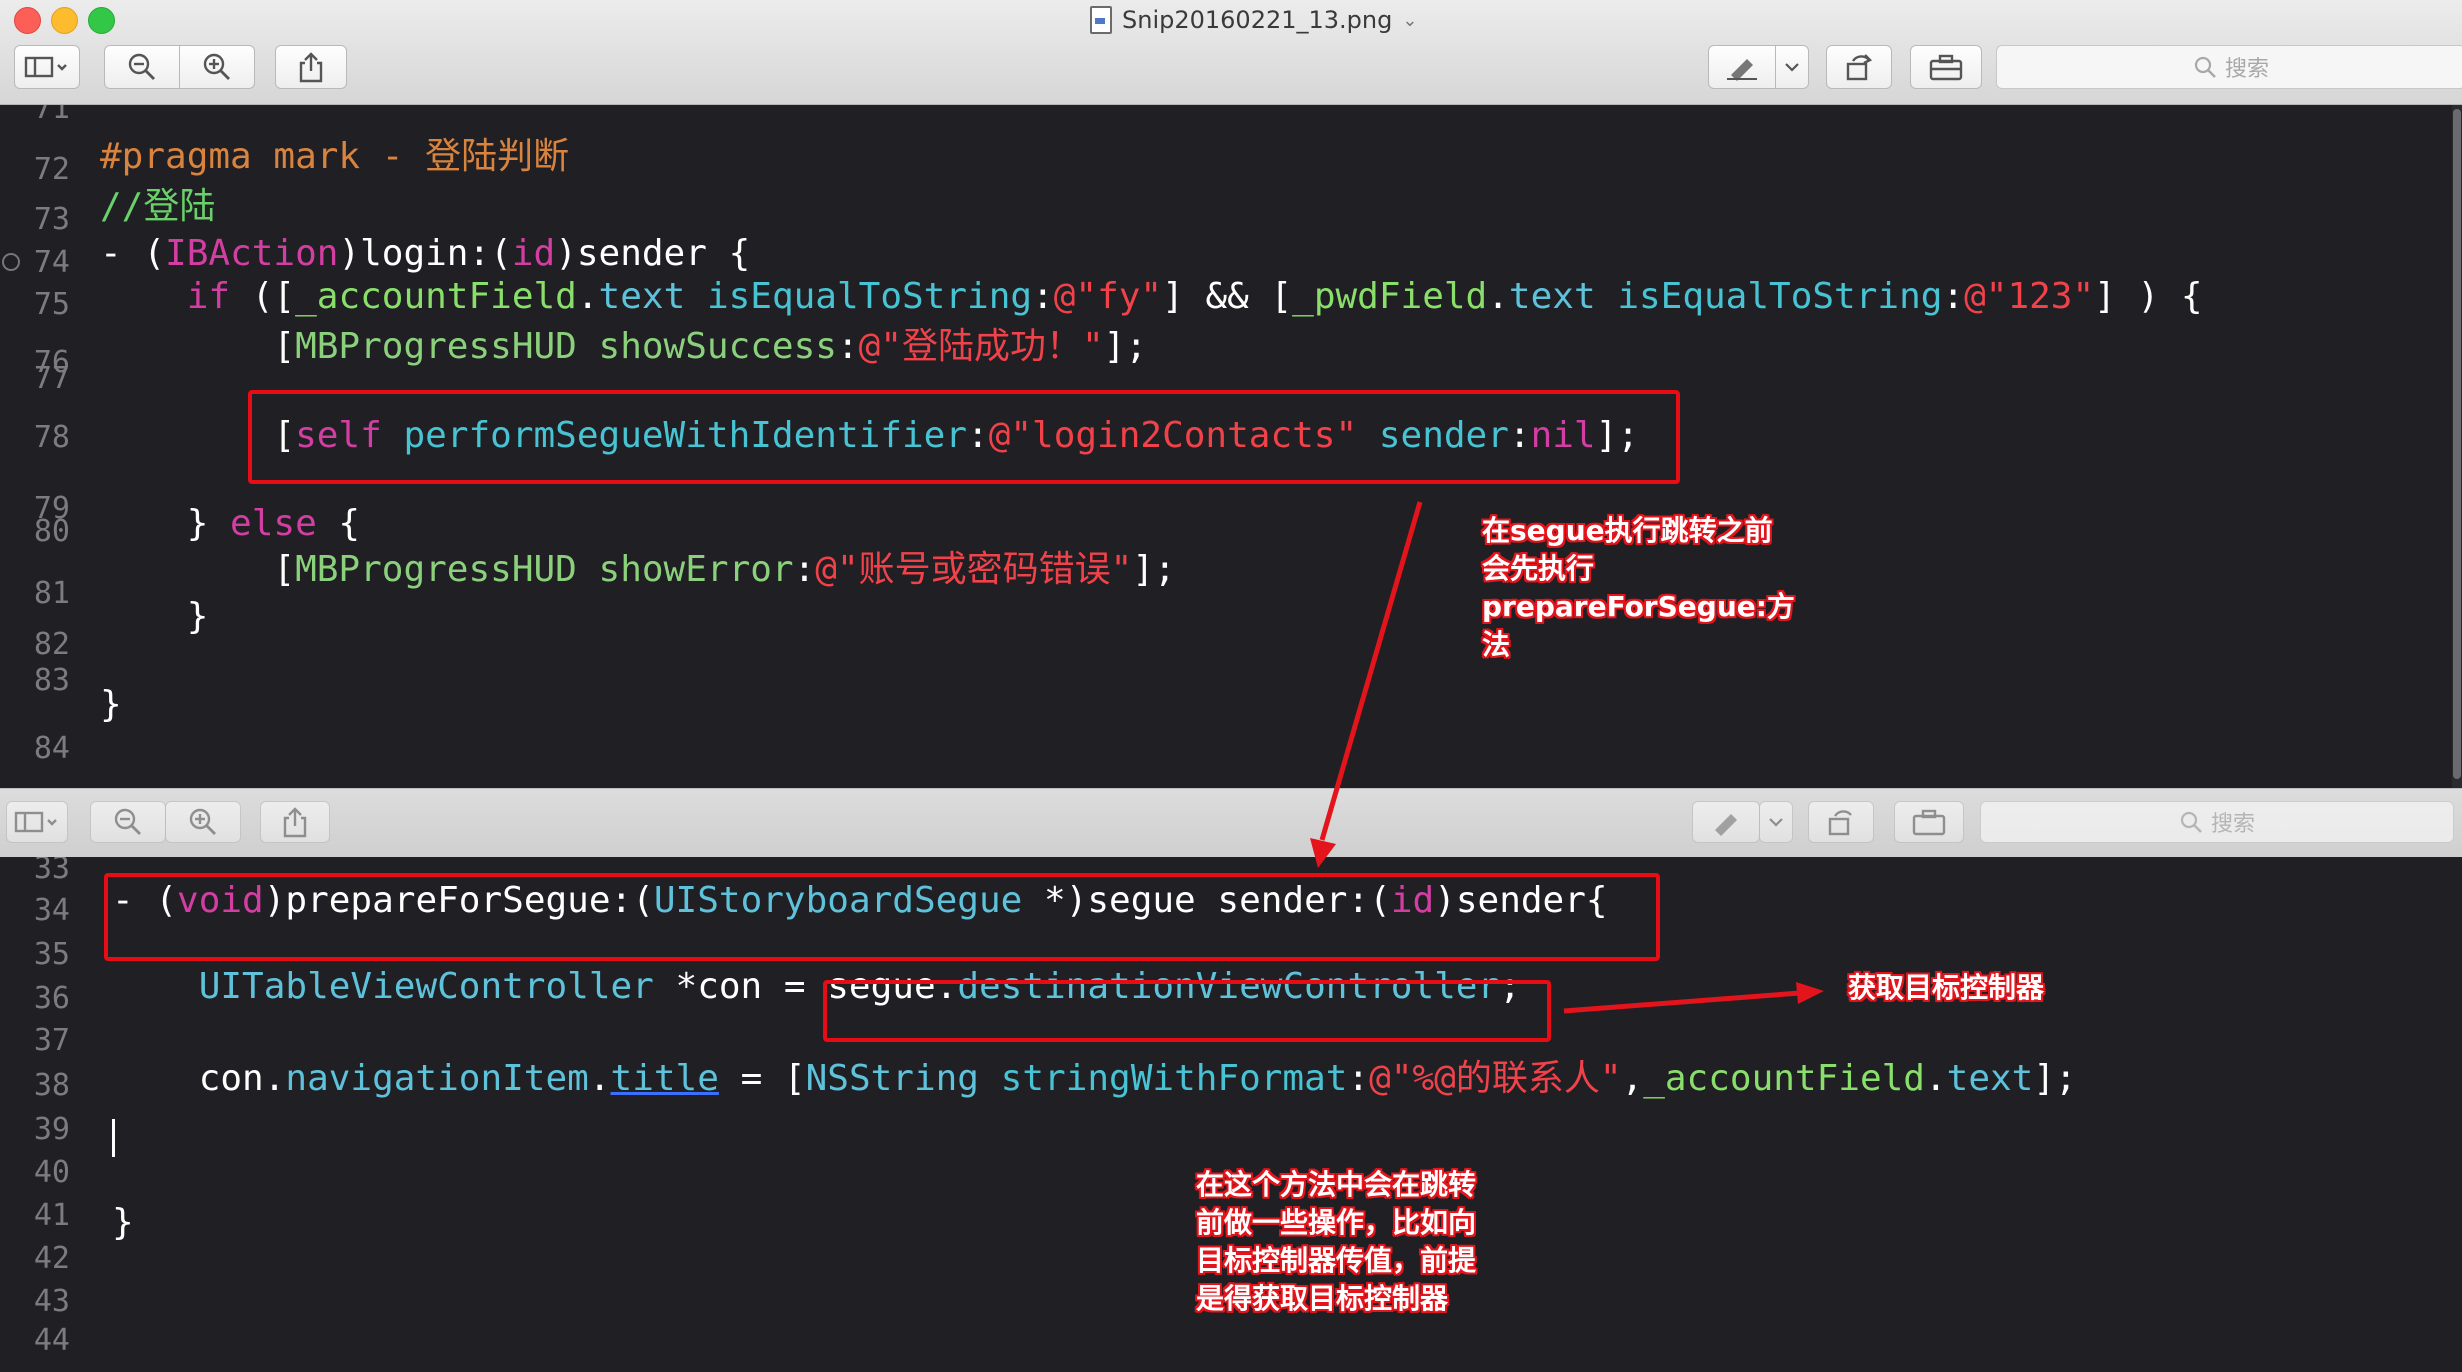  Describe the element at coordinates (1187, 1011) in the screenshot. I see `highlight-box-destination-vc` at that location.